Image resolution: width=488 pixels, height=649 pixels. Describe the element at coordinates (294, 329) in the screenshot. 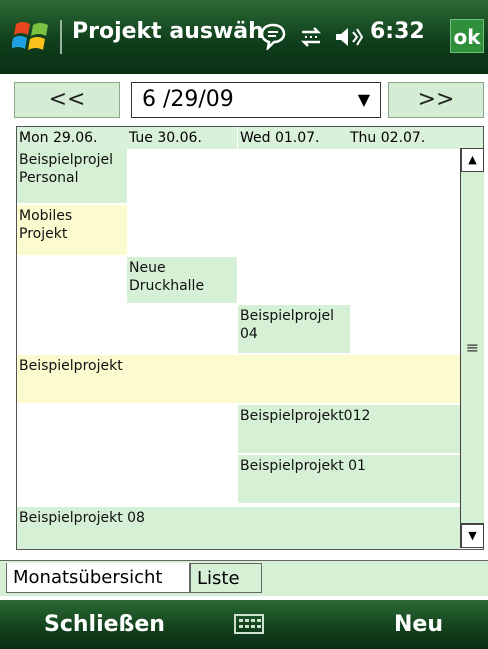

I see `event-item: Beispielprojel 04` at that location.